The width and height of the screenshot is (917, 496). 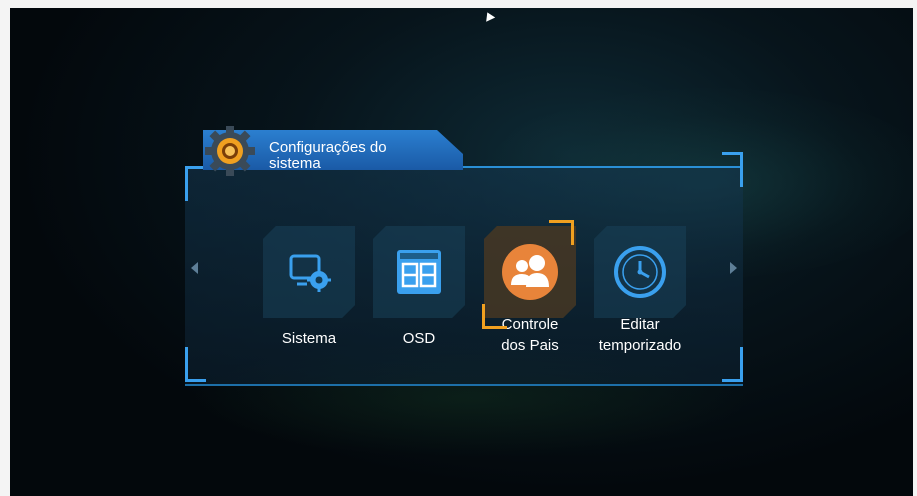 What do you see at coordinates (732, 364) in the screenshot?
I see `panel-corner-bottom-right` at bounding box center [732, 364].